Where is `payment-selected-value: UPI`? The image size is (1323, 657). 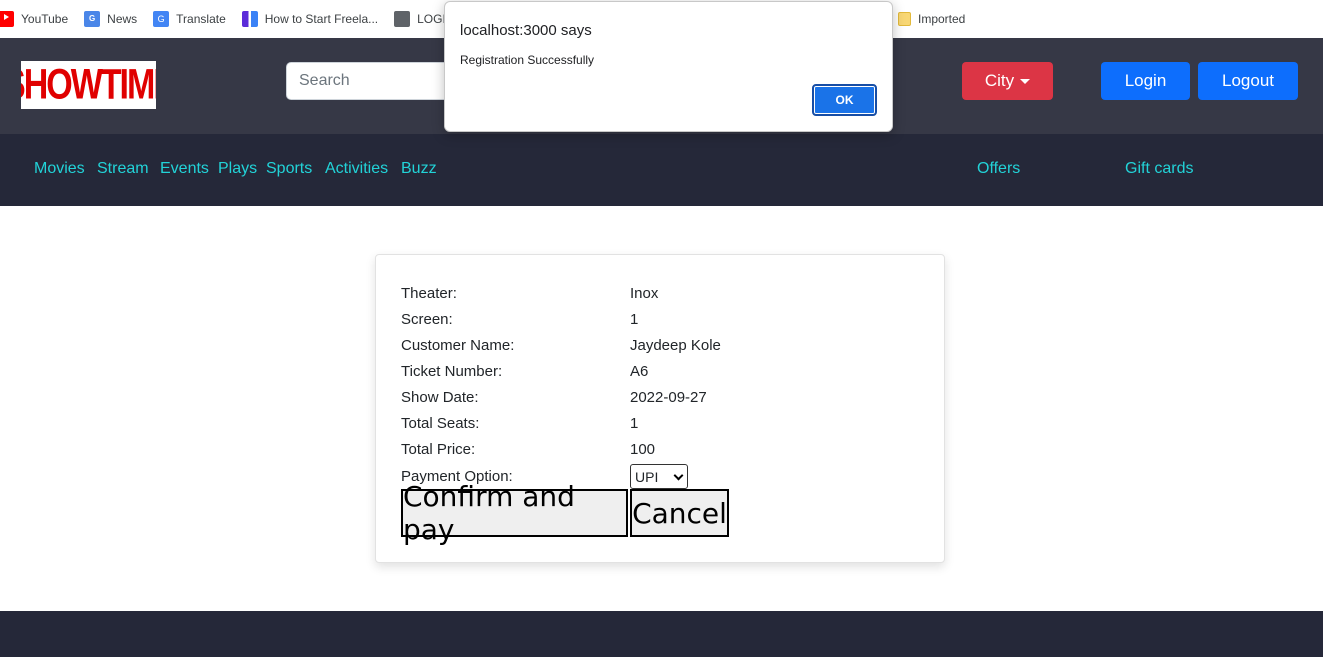 payment-selected-value: UPI is located at coordinates (647, 476).